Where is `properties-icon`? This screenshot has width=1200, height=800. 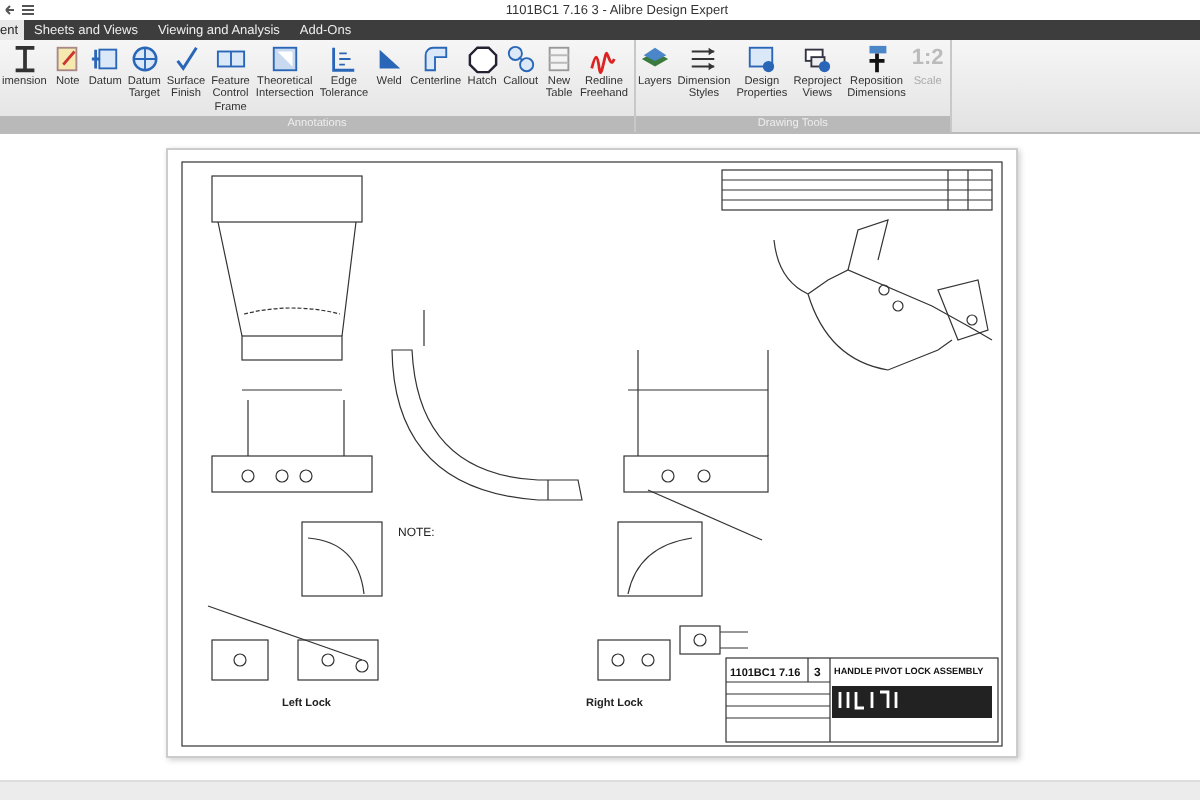 properties-icon is located at coordinates (761, 59).